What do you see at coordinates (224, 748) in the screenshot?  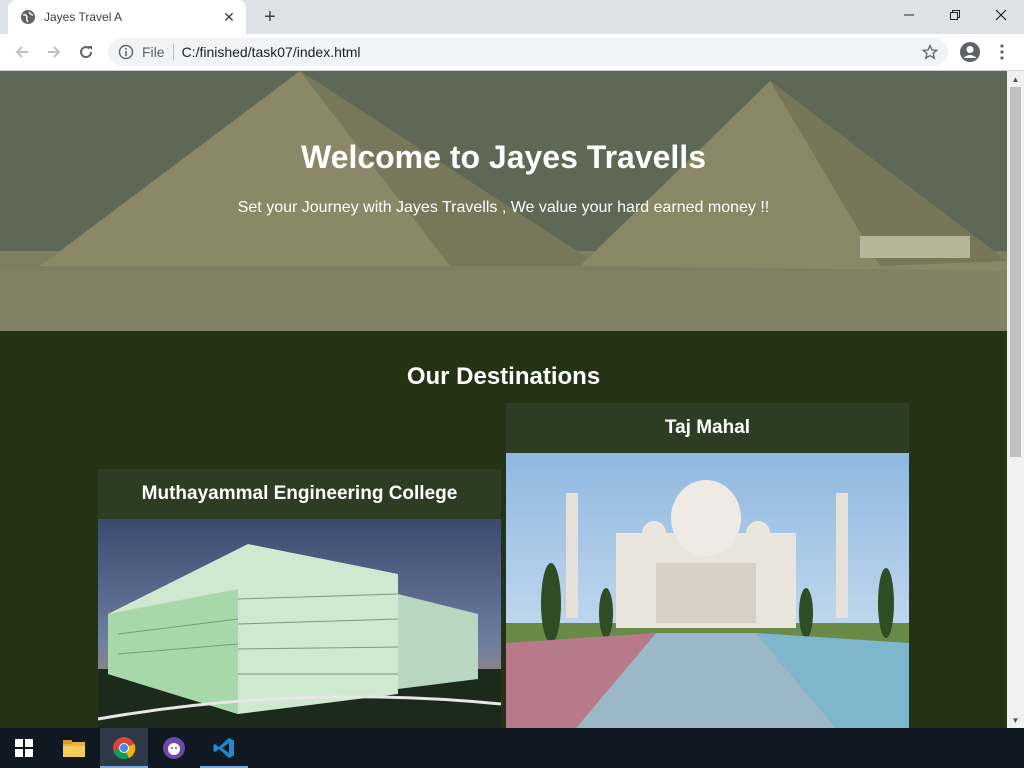 I see `vscode-icon` at bounding box center [224, 748].